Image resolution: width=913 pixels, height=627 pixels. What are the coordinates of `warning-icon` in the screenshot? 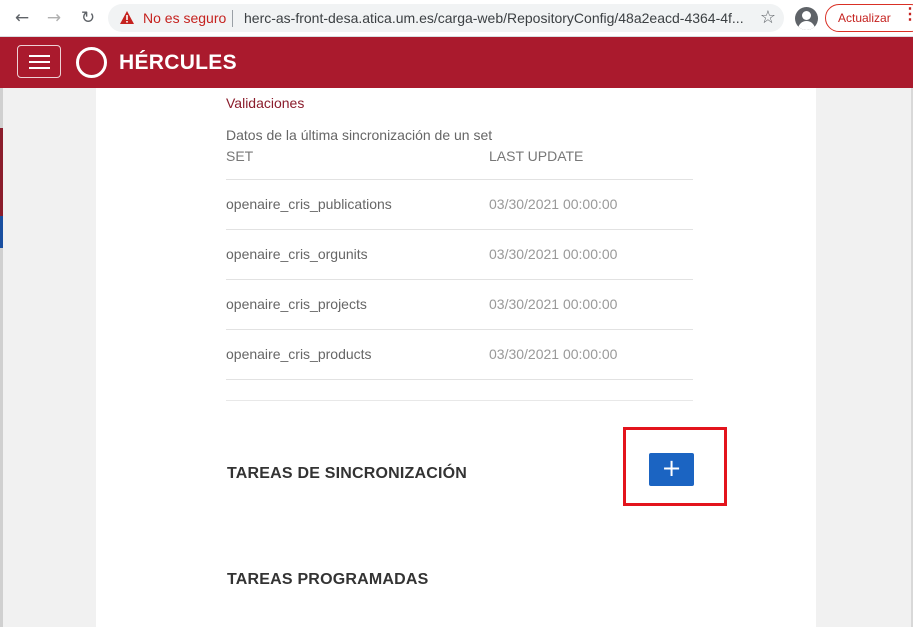 It's located at (127, 17).